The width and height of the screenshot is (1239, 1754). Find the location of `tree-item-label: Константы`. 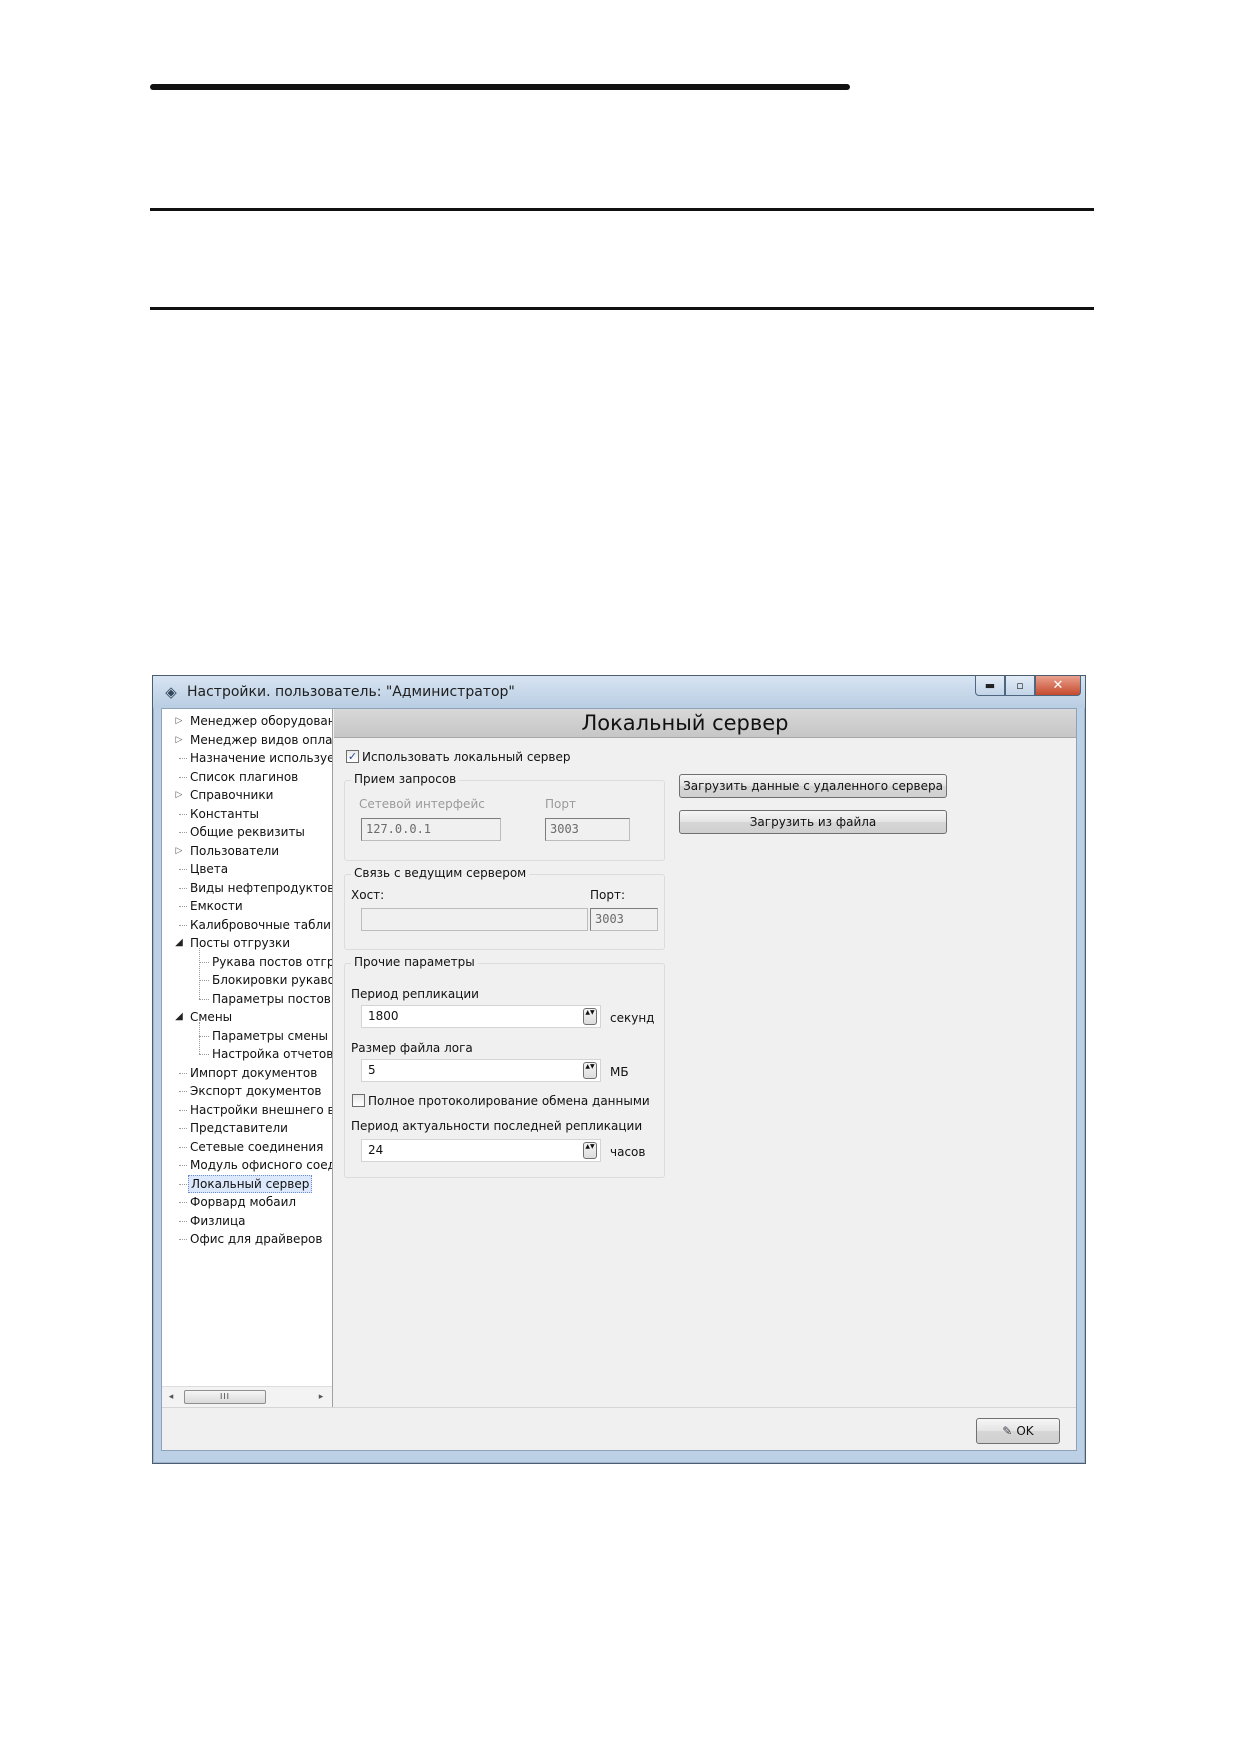

tree-item-label: Константы is located at coordinates (224, 813).